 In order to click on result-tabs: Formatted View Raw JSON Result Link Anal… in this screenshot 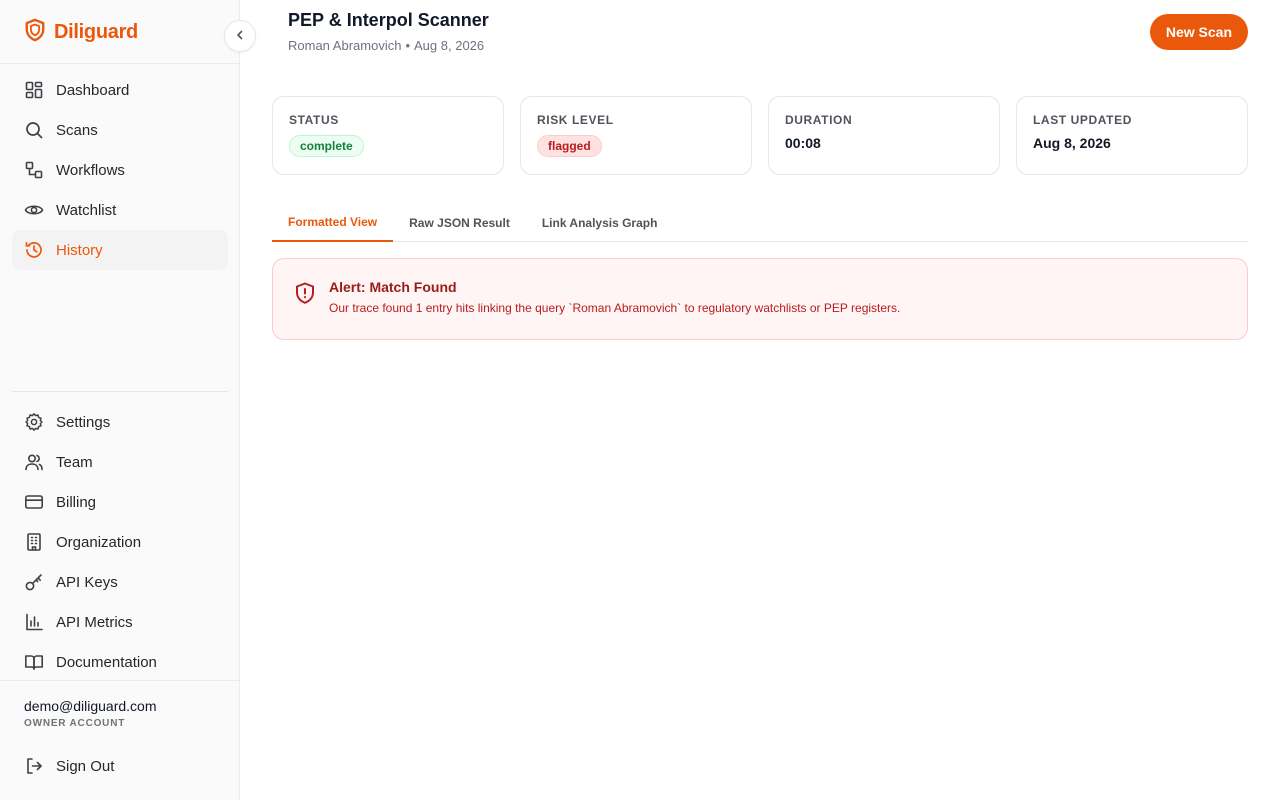, I will do `click(760, 223)`.